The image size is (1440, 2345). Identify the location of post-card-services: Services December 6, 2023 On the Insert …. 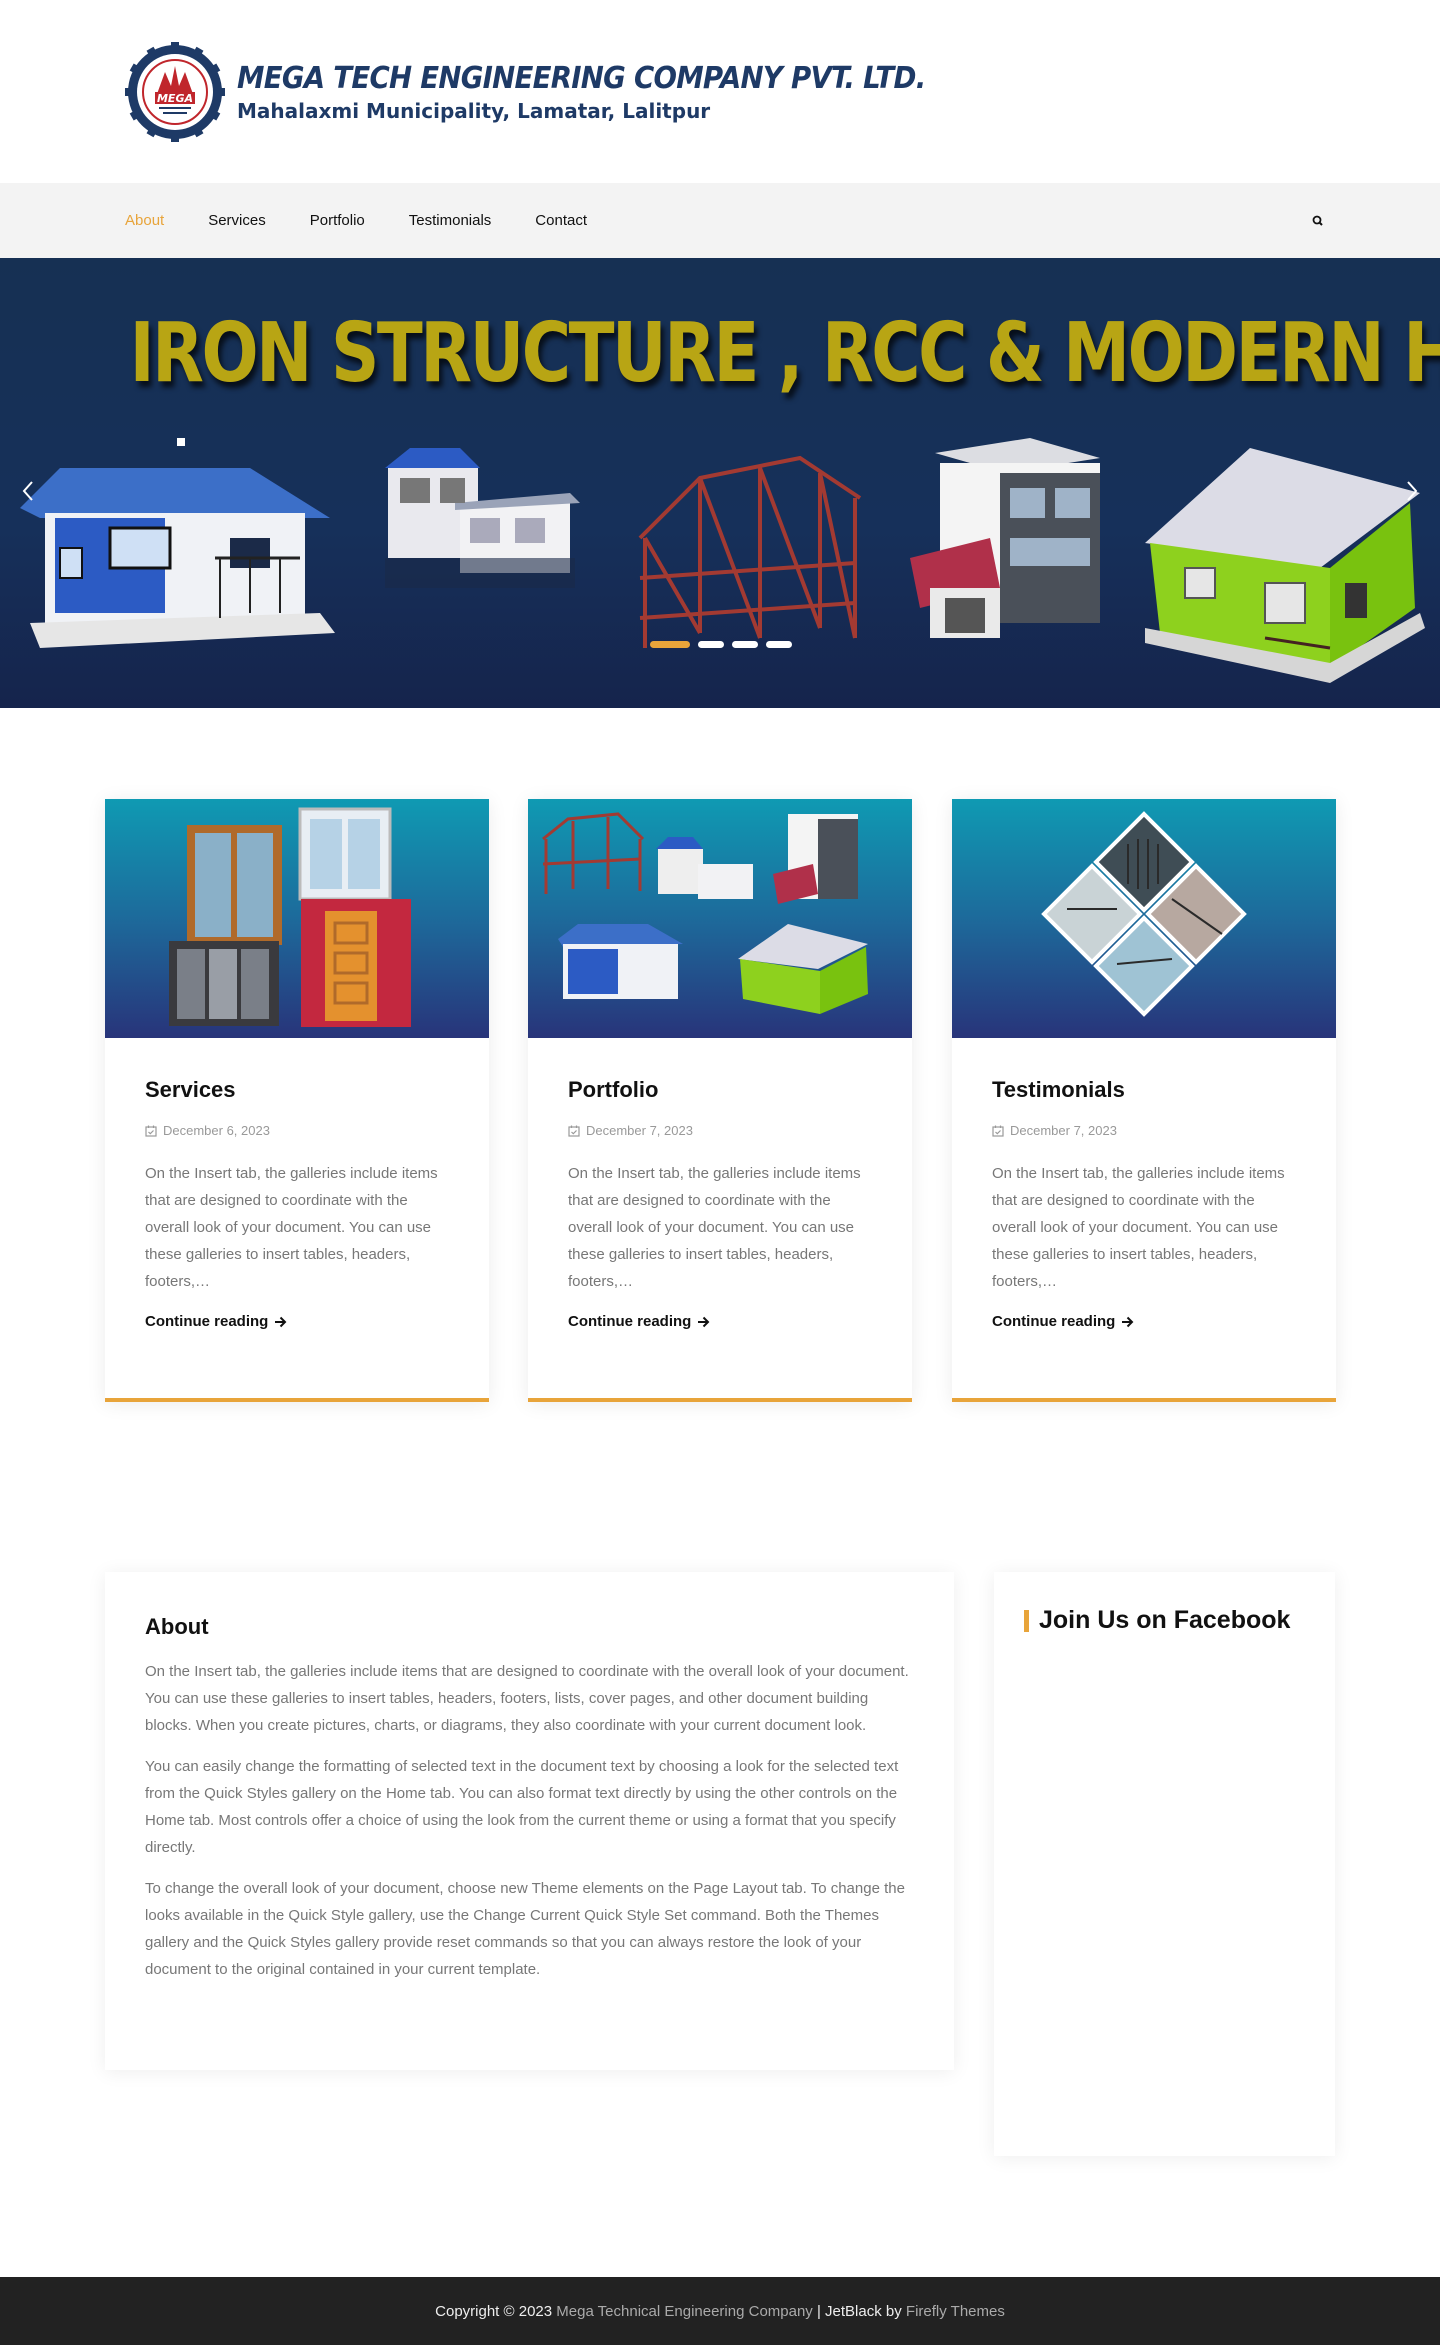
(297, 1100).